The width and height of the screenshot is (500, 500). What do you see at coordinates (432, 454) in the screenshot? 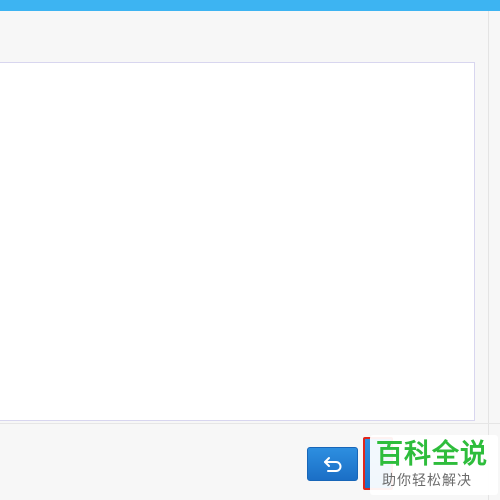
I see `watermark-title: 百科全说` at bounding box center [432, 454].